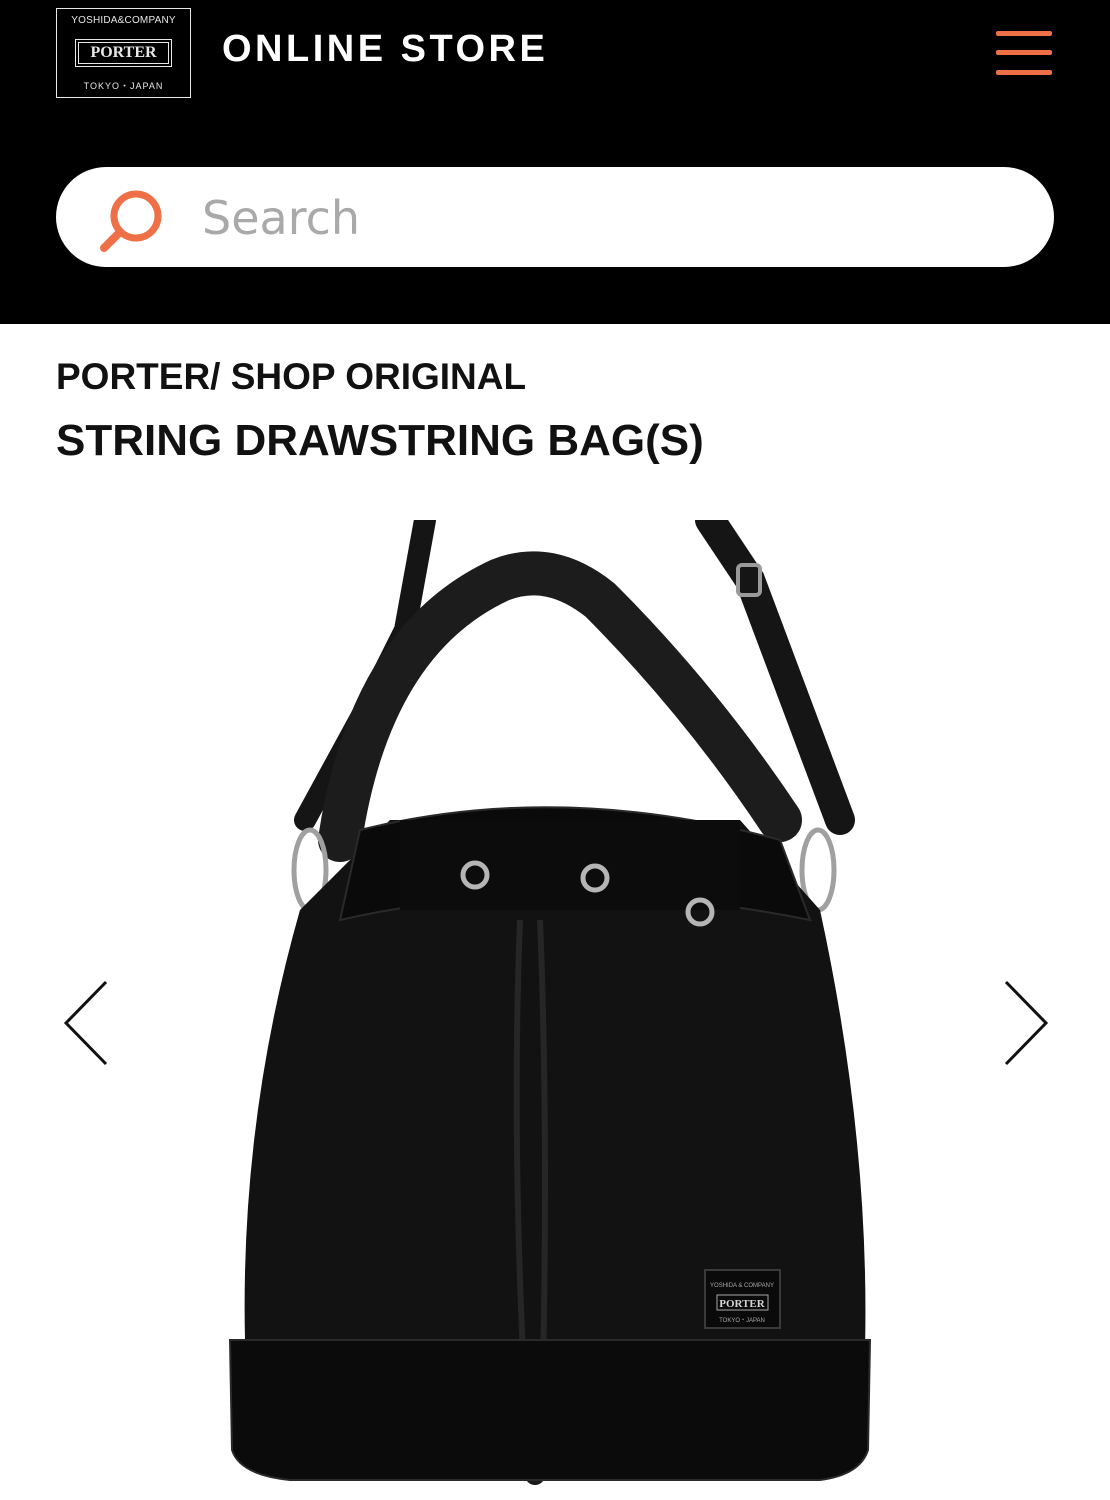  Describe the element at coordinates (291, 376) in the screenshot. I see `product-brand-line: PORTER/ SHOP ORIGINAL` at that location.